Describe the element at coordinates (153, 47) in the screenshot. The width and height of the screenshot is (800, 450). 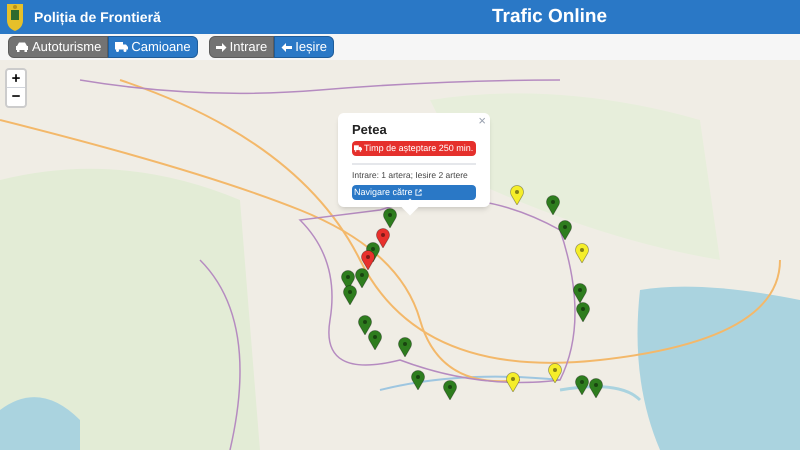
I see `filter-tab: Camioane` at that location.